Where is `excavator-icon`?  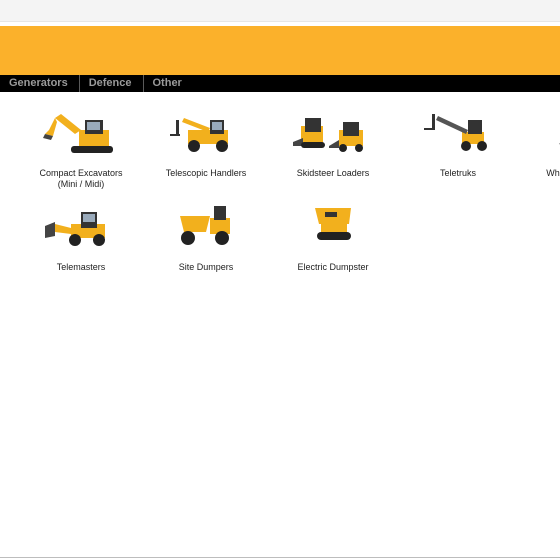
excavator-icon is located at coordinates (78, 133).